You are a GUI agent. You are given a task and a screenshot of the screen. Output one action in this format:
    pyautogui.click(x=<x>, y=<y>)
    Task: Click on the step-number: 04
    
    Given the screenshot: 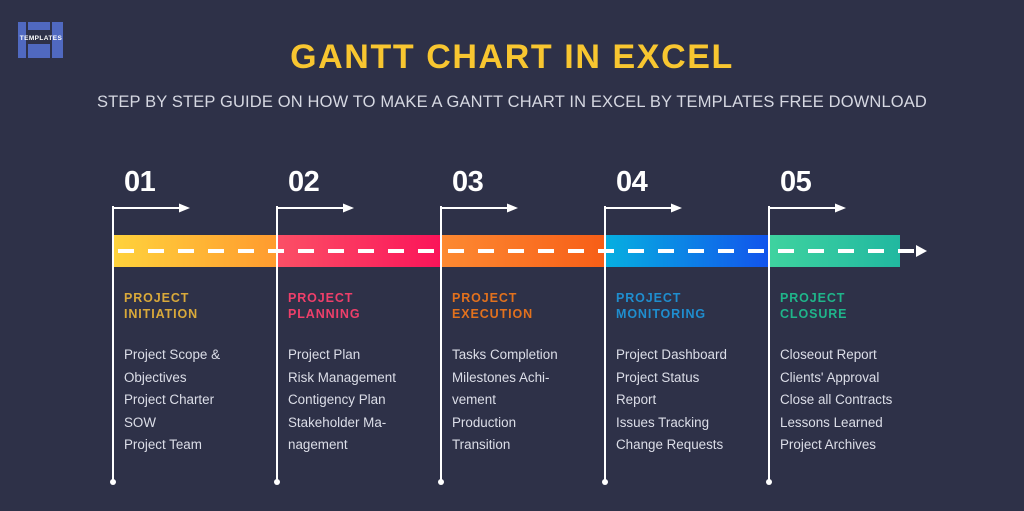 What is the action you would take?
    pyautogui.click(x=632, y=182)
    